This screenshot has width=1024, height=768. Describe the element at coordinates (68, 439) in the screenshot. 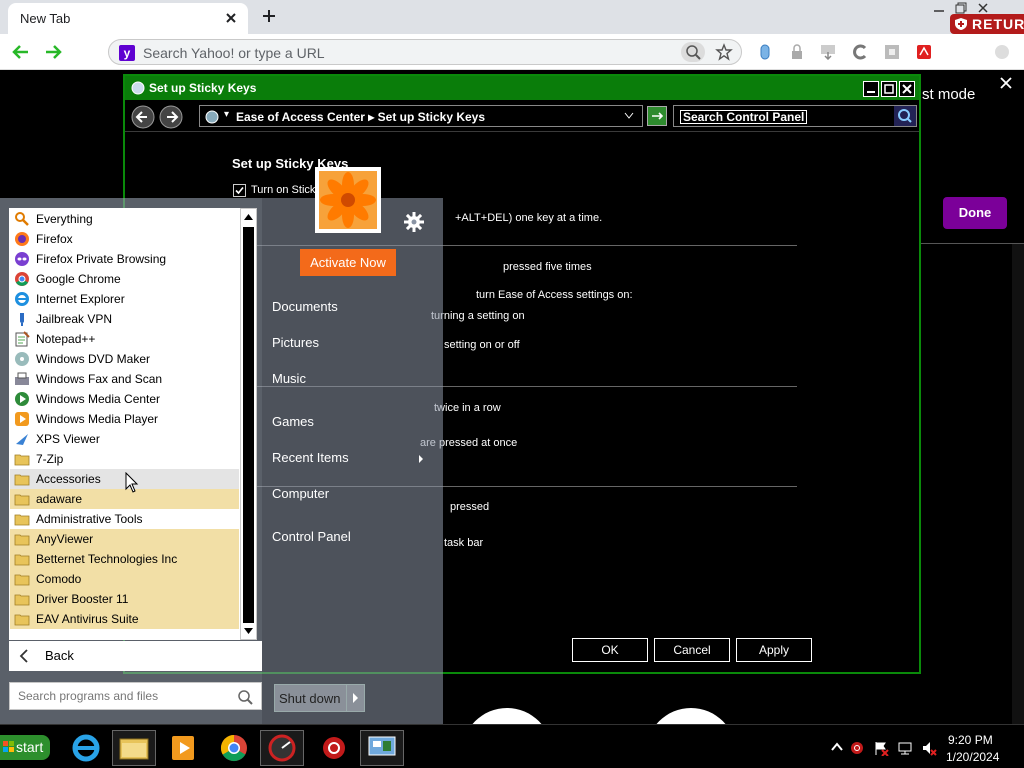

I see `program-label: XPS Viewer` at that location.